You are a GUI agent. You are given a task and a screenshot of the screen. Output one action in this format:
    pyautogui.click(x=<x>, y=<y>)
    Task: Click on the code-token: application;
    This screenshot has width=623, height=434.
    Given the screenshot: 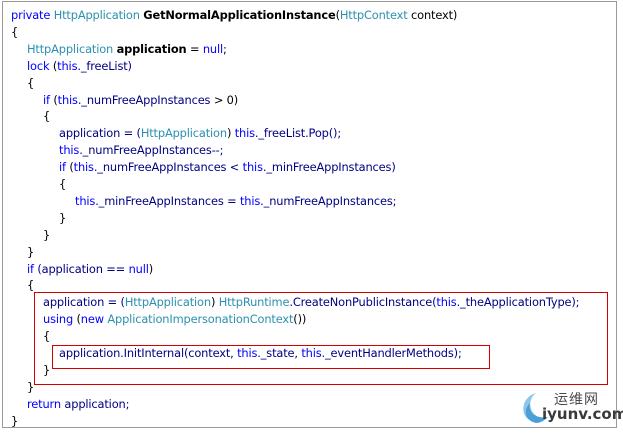 What is the action you would take?
    pyautogui.click(x=95, y=403)
    